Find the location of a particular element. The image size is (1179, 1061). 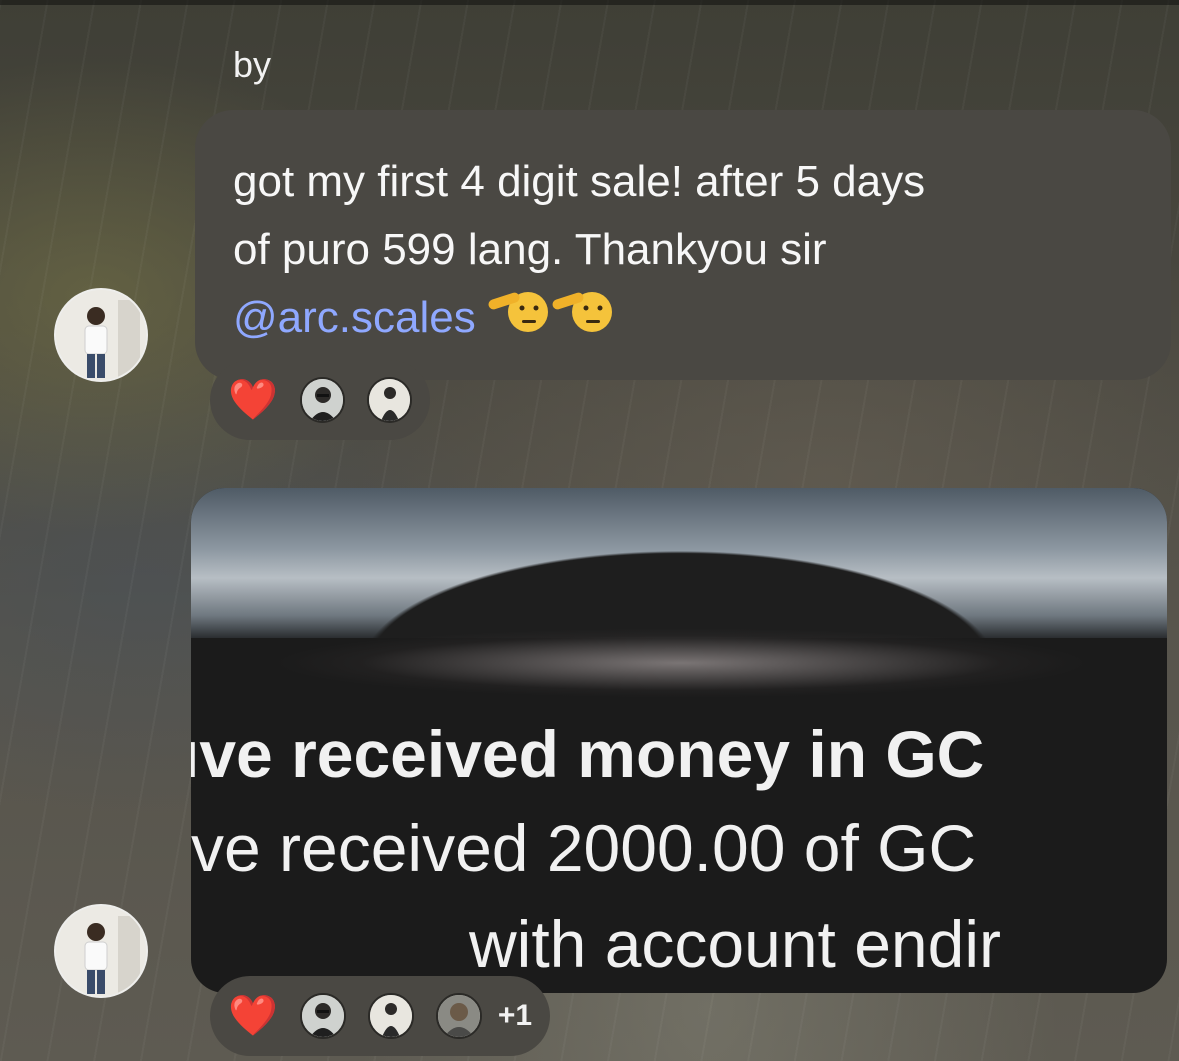

extra-reactions-count: +1 is located at coordinates (515, 1015).